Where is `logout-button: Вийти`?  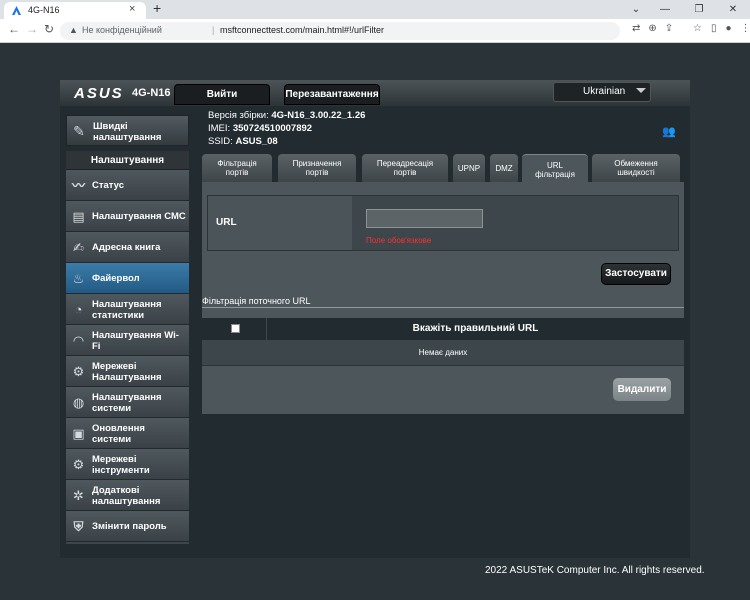 logout-button: Вийти is located at coordinates (222, 94).